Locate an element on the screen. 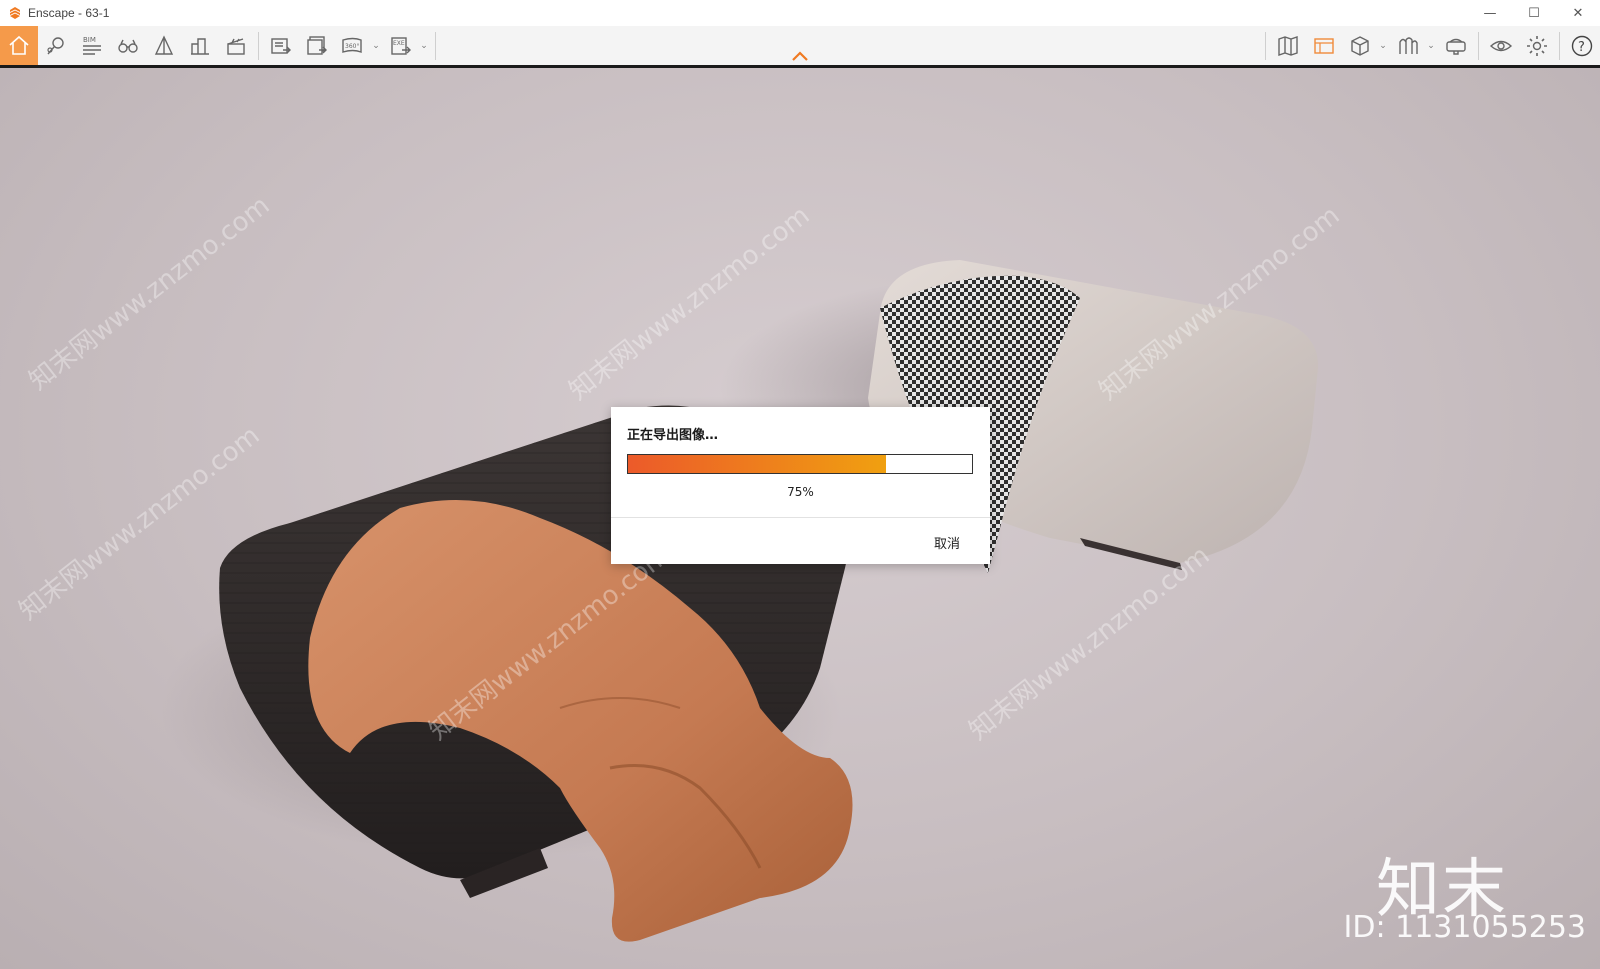 The image size is (1600, 969). brand-id-watermark: ID: 1131055253 is located at coordinates (1464, 927).